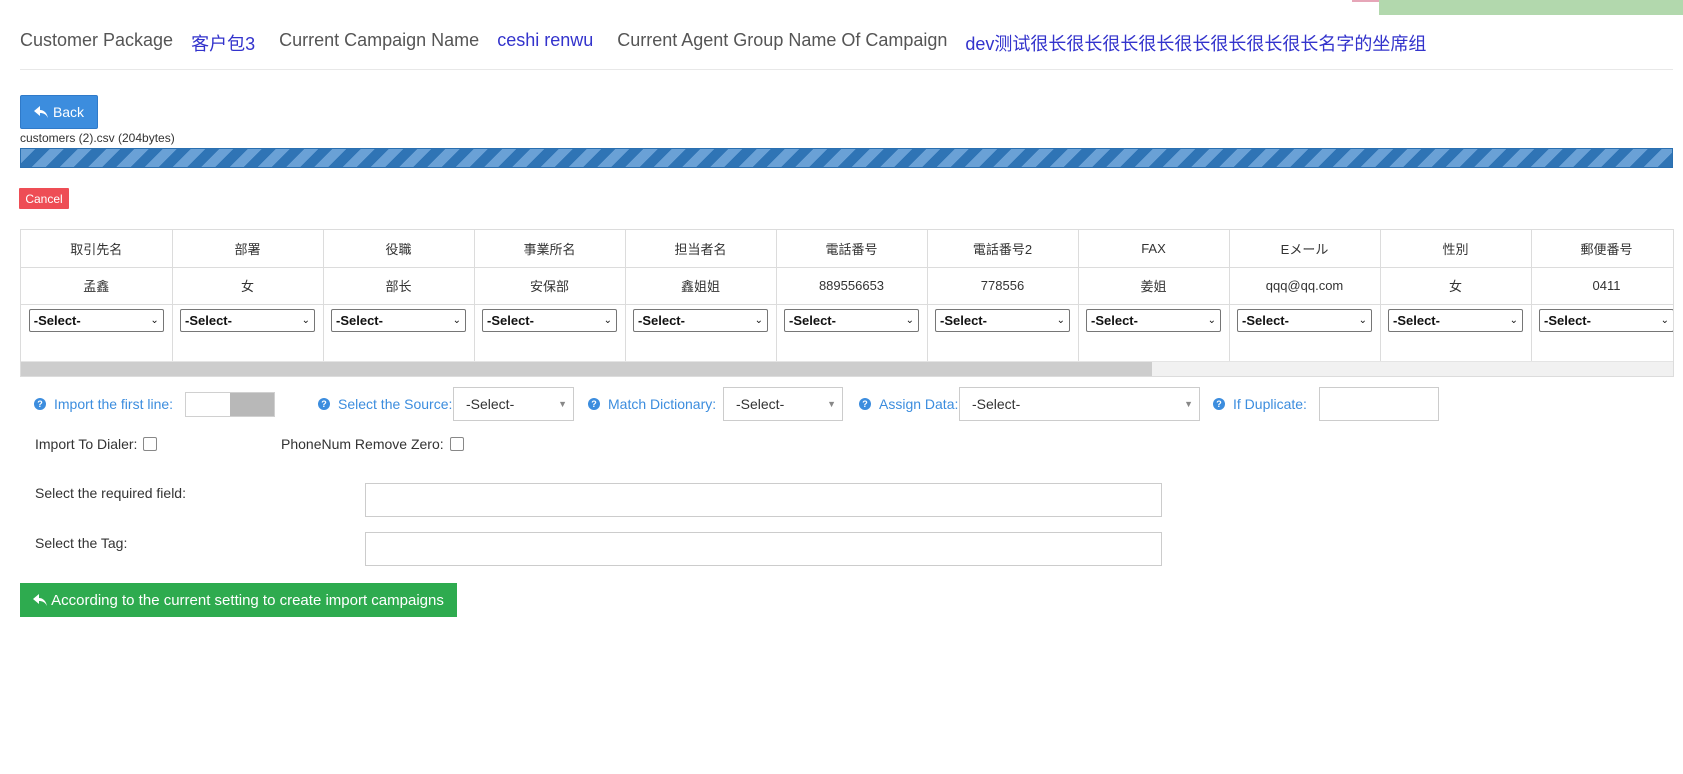 This screenshot has height=774, width=1683. Describe the element at coordinates (44, 198) in the screenshot. I see `cancel-upload-button: Cancel` at that location.